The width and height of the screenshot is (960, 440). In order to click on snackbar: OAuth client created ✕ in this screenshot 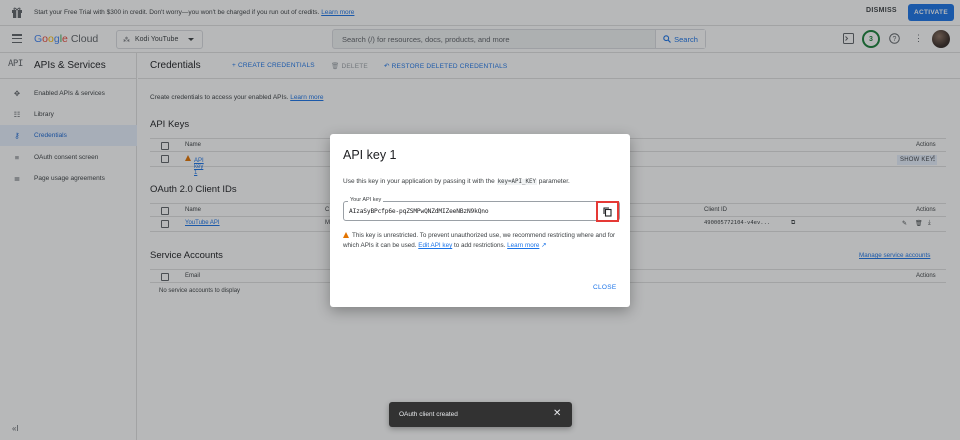, I will do `click(480, 414)`.